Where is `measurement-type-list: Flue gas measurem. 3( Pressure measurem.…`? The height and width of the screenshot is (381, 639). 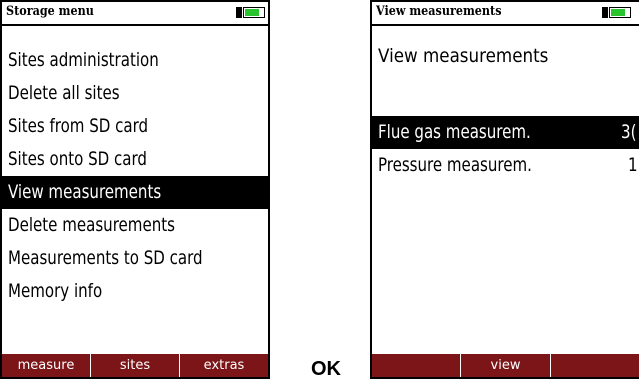 measurement-type-list: Flue gas measurem. 3( Pressure measurem.… is located at coordinates (505, 149).